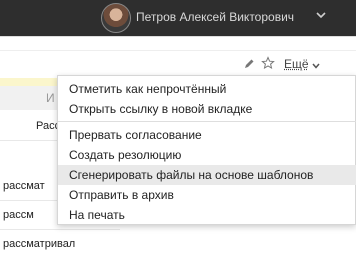  Describe the element at coordinates (39, 244) in the screenshot. I see `table-cell: рассматривал` at that location.